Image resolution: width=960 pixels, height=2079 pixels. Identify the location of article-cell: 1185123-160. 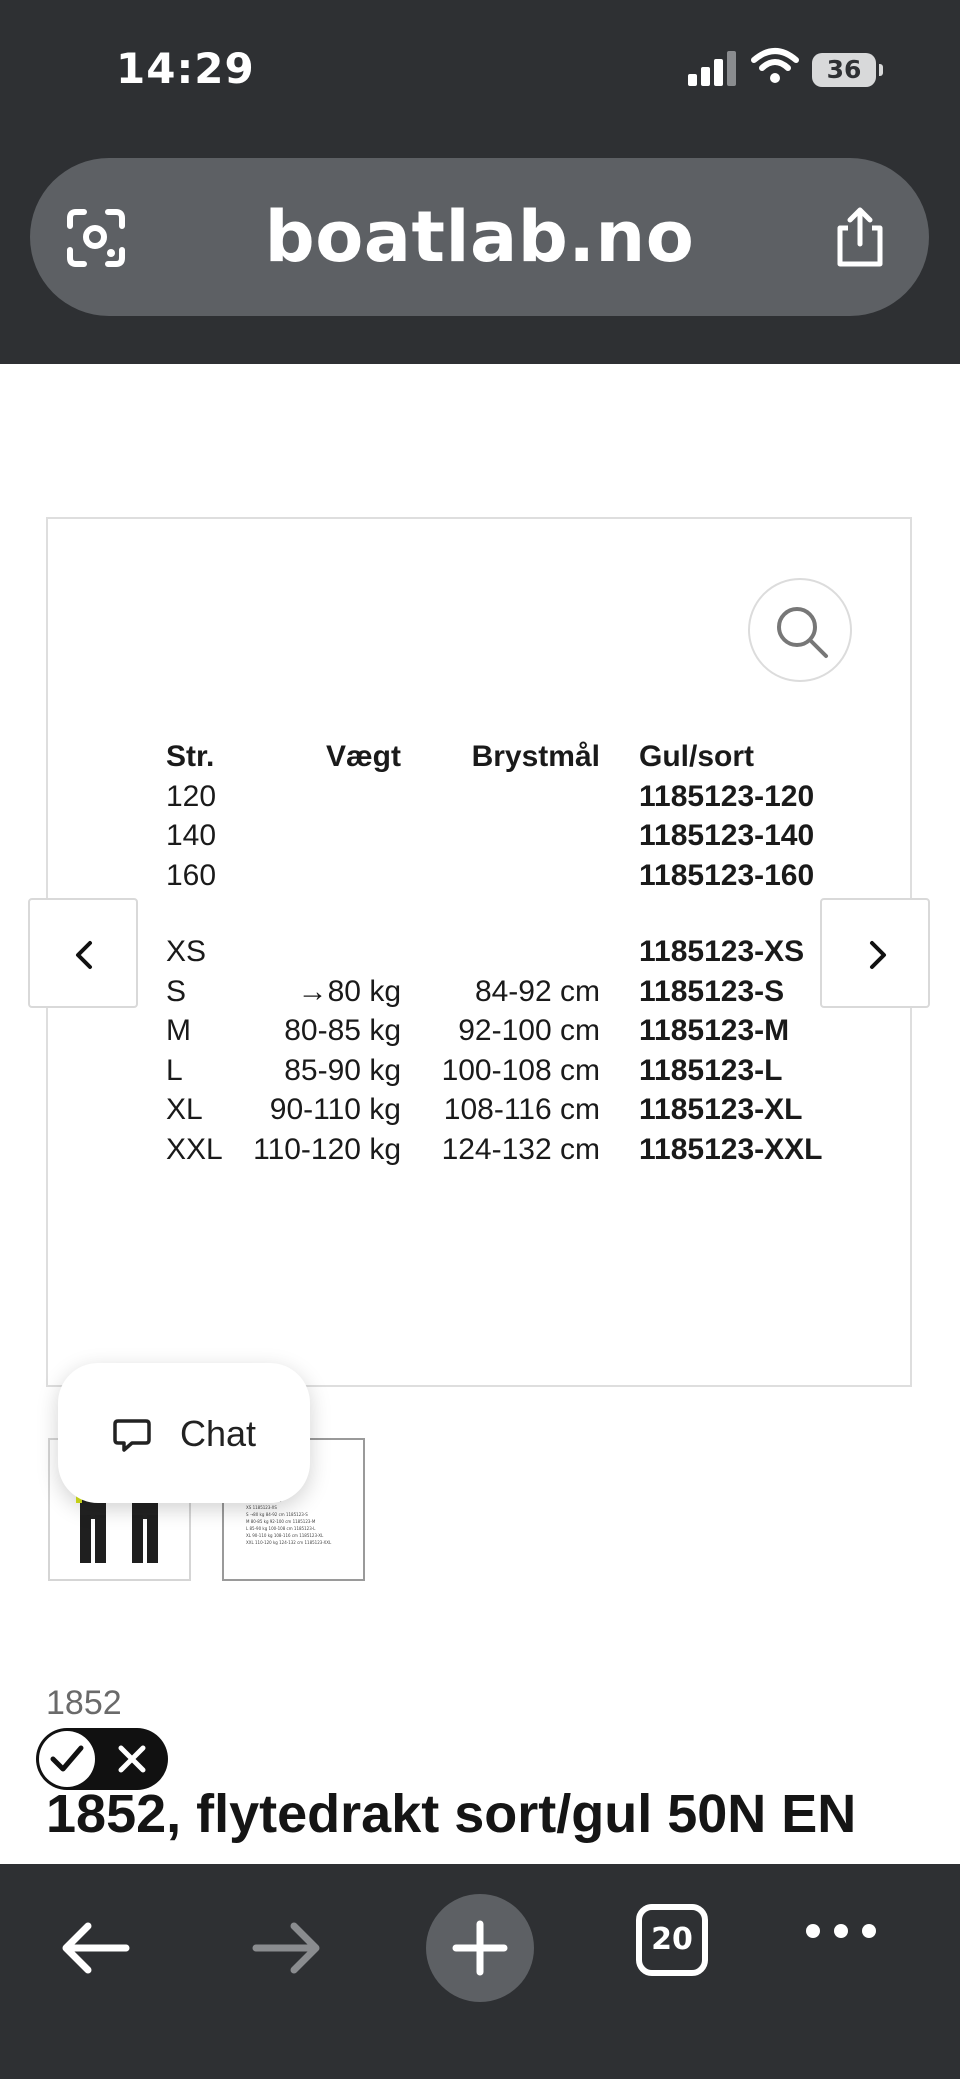
(727, 875).